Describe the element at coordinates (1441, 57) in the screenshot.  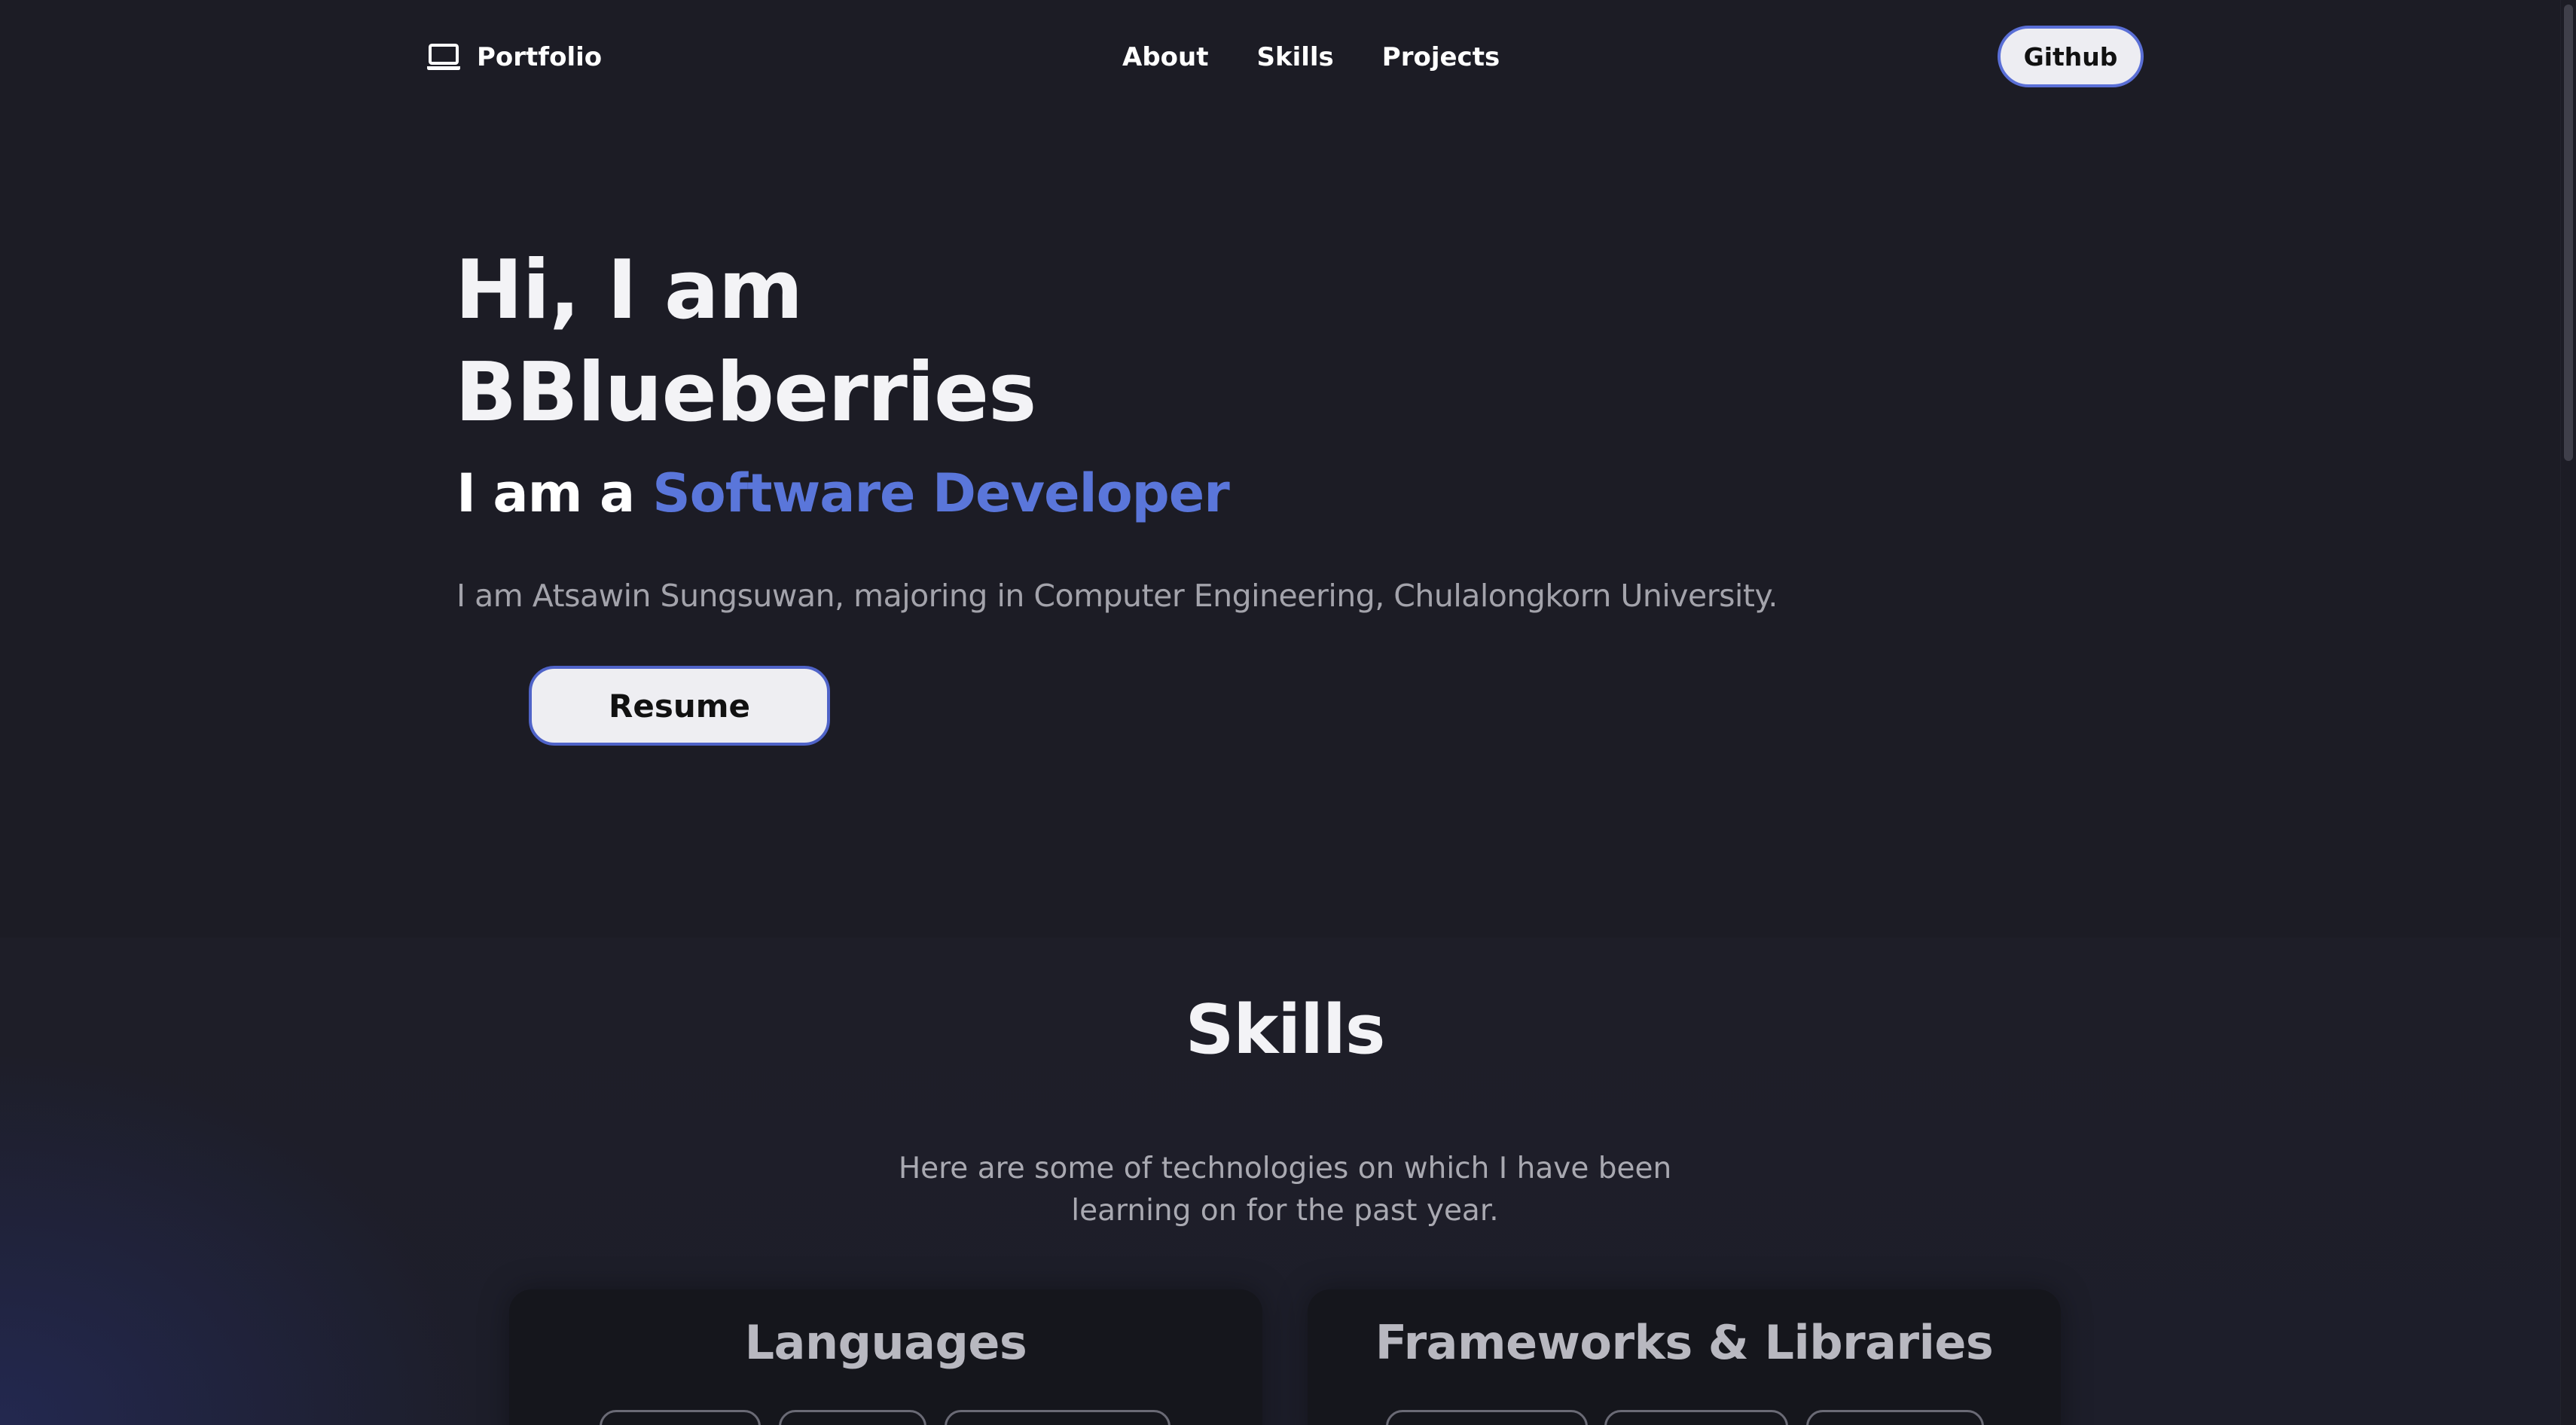
I see `nav-link-projects: Projects` at that location.